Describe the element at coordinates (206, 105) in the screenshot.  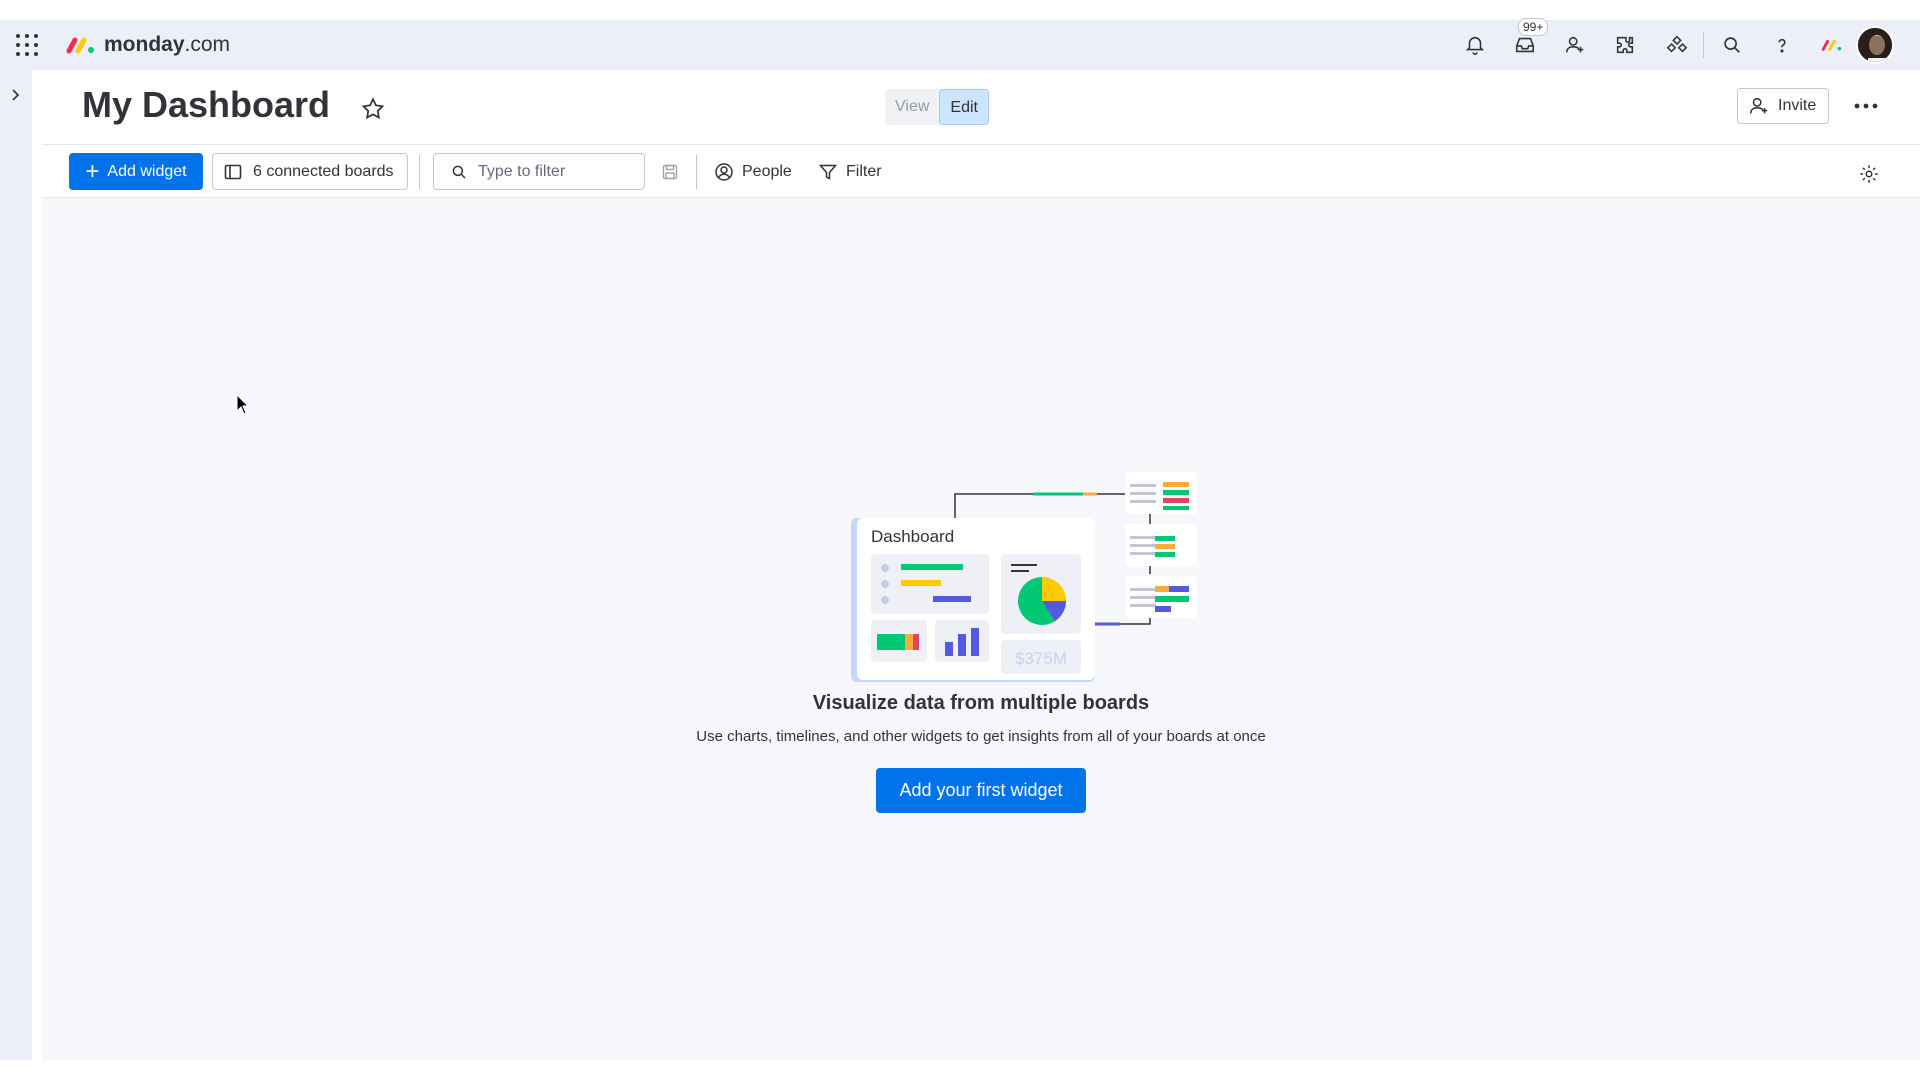
I see `page-title: My Dashboard` at that location.